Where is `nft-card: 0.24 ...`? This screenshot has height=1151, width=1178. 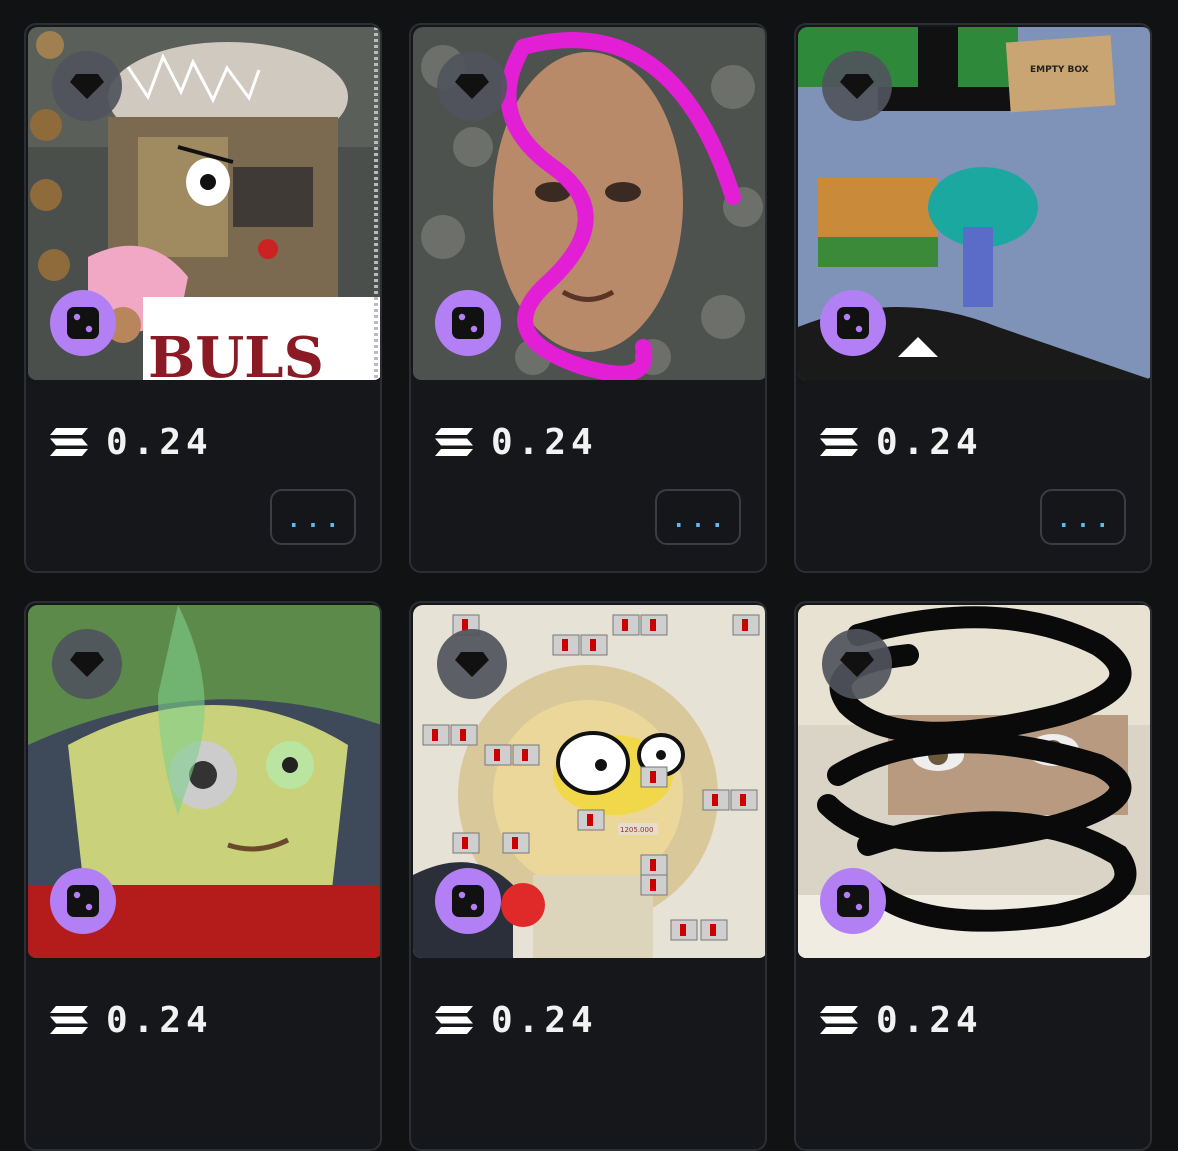 nft-card: 0.24 ... is located at coordinates (588, 298).